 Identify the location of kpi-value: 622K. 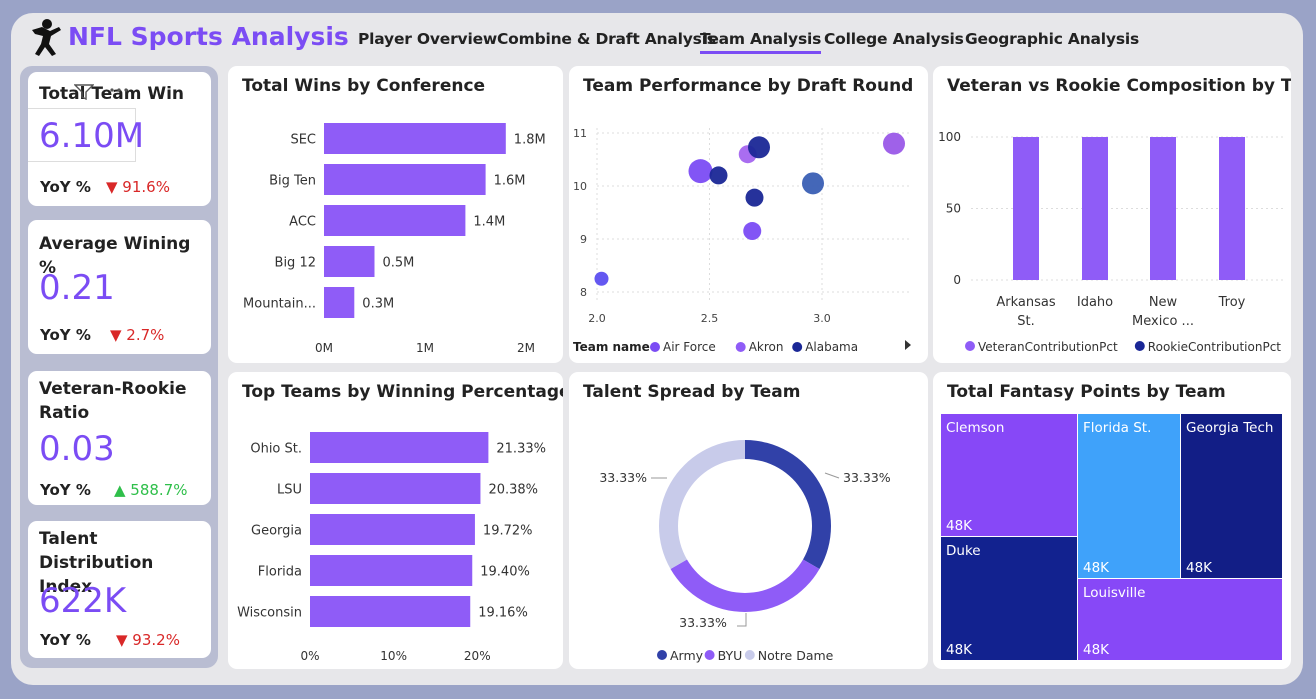
(83, 601).